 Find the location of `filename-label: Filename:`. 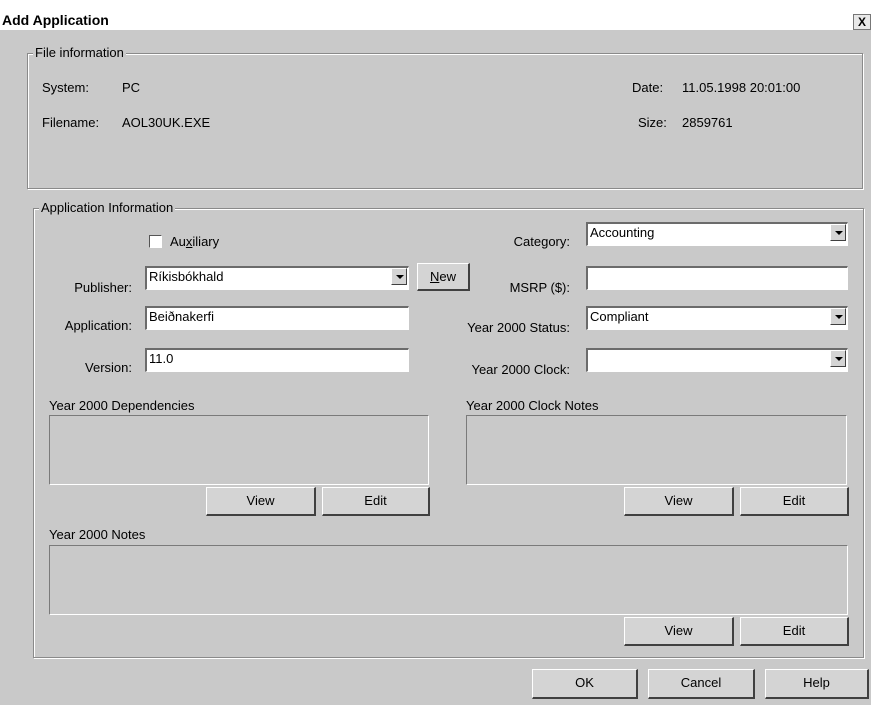

filename-label: Filename: is located at coordinates (71, 122).